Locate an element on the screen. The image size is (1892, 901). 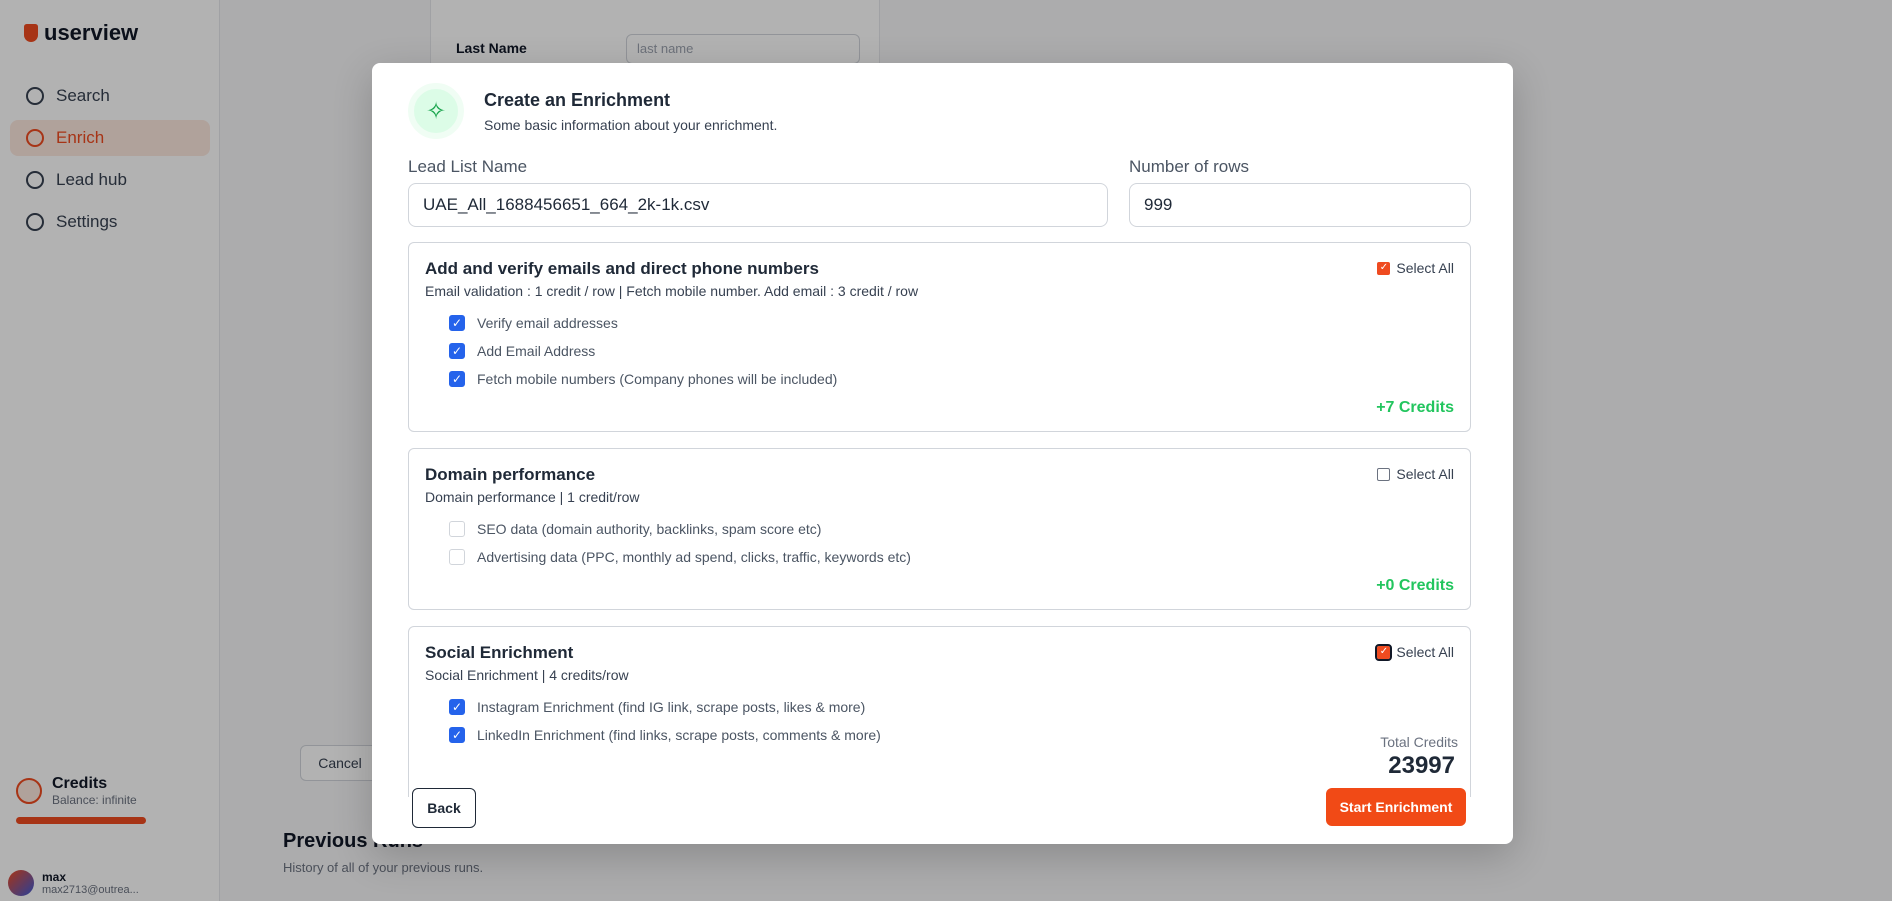
number-of-rows-input: 999 is located at coordinates (1300, 205).